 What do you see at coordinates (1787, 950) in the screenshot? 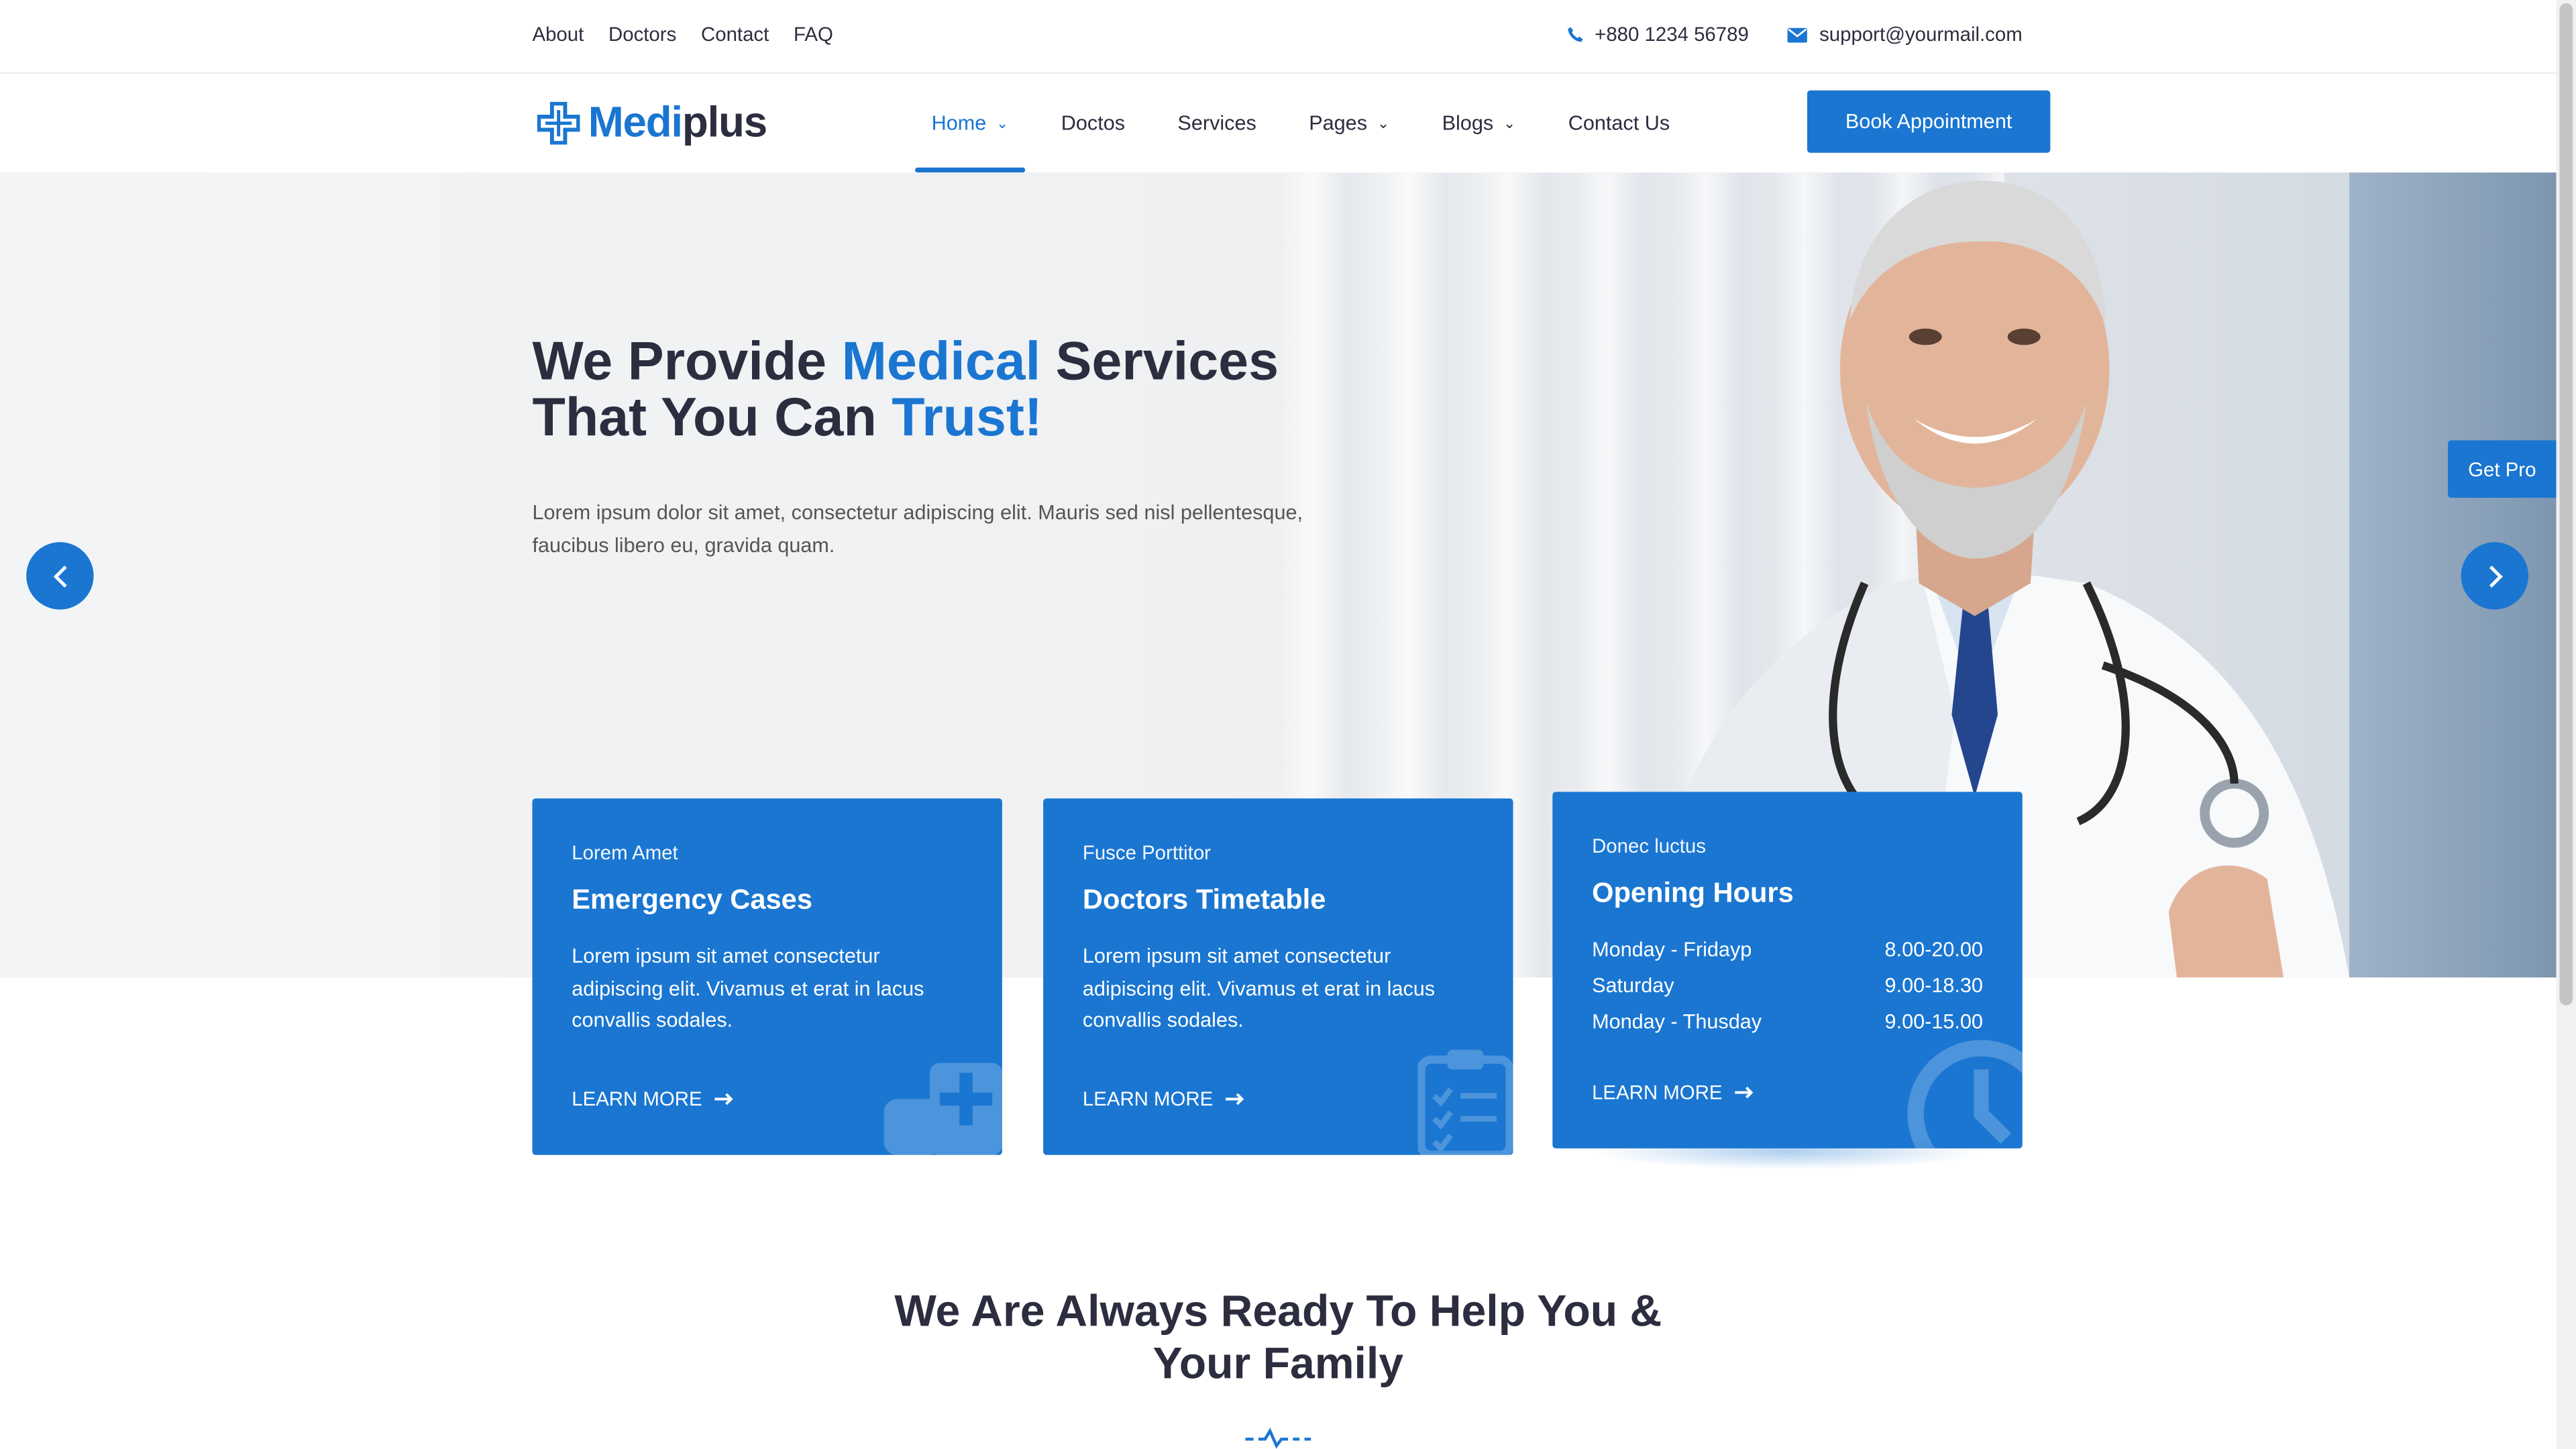
I see `hours-row: Monday - Fridayp 8.00-20.00` at bounding box center [1787, 950].